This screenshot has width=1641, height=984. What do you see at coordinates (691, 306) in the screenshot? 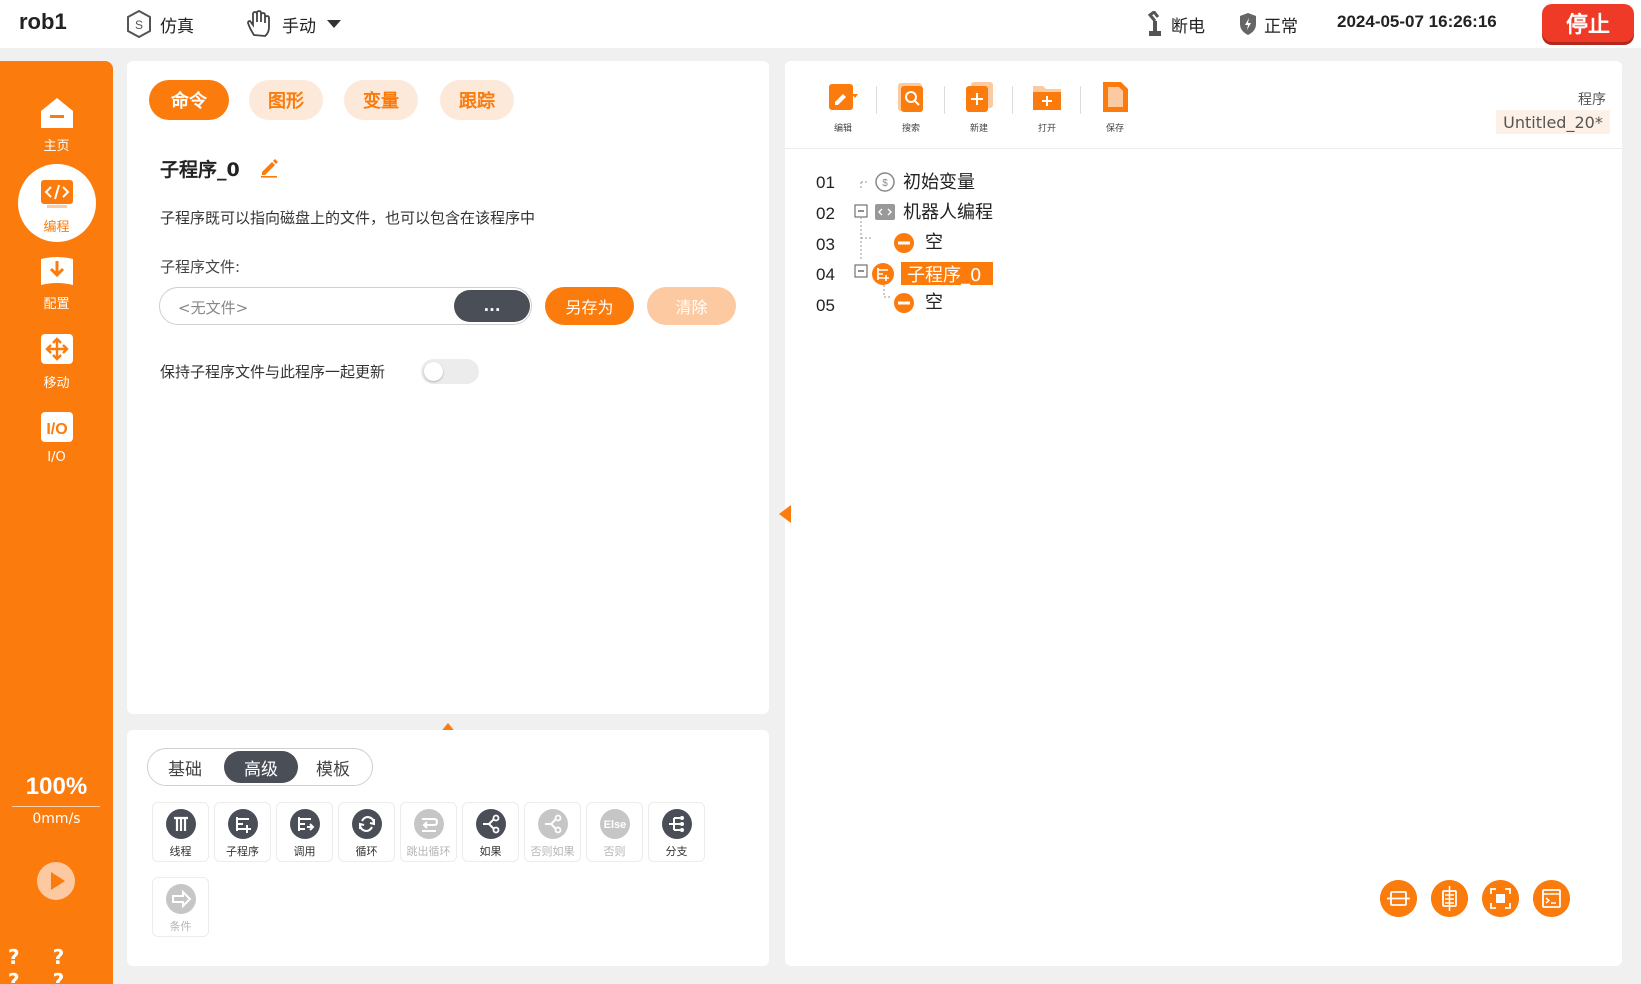
I see `clear-button: 清除` at bounding box center [691, 306].